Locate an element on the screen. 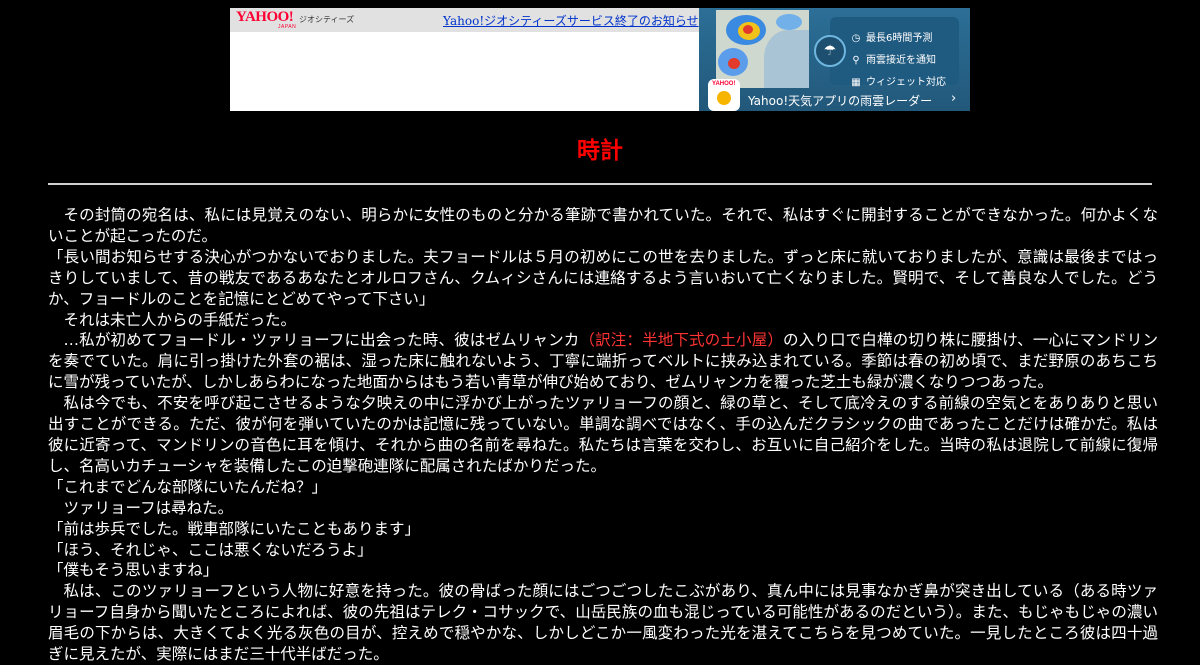 This screenshot has height=665, width=1200. ad-feature-item: ▦ ウィジェット対応 is located at coordinates (898, 80).